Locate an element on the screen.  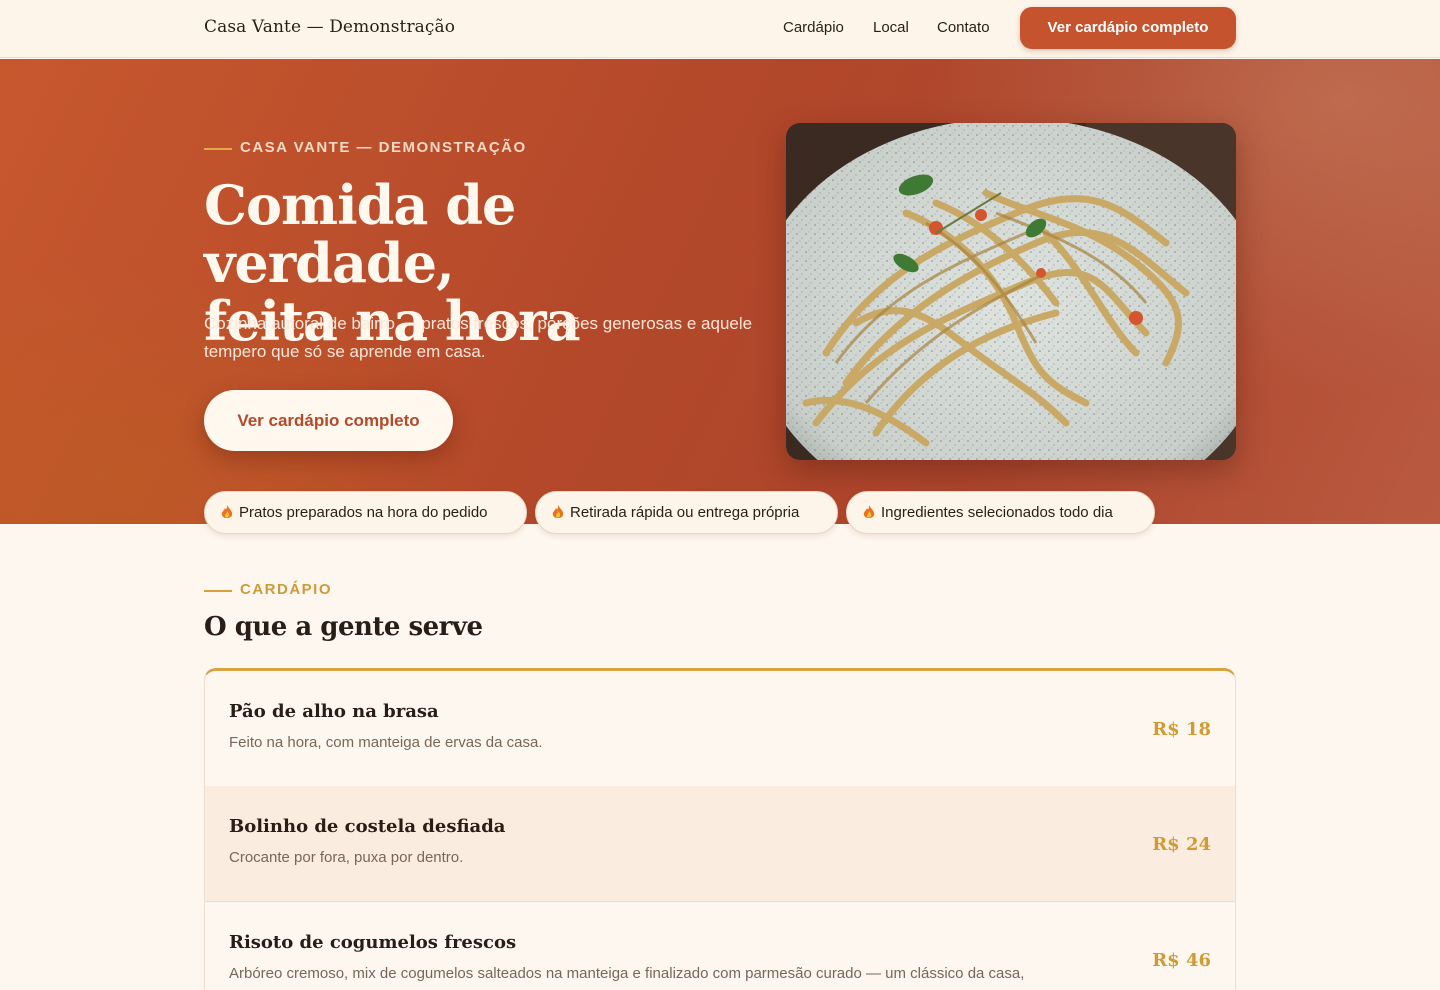
feature-pill-label: Pratos preparados na hora do pedido is located at coordinates (363, 512).